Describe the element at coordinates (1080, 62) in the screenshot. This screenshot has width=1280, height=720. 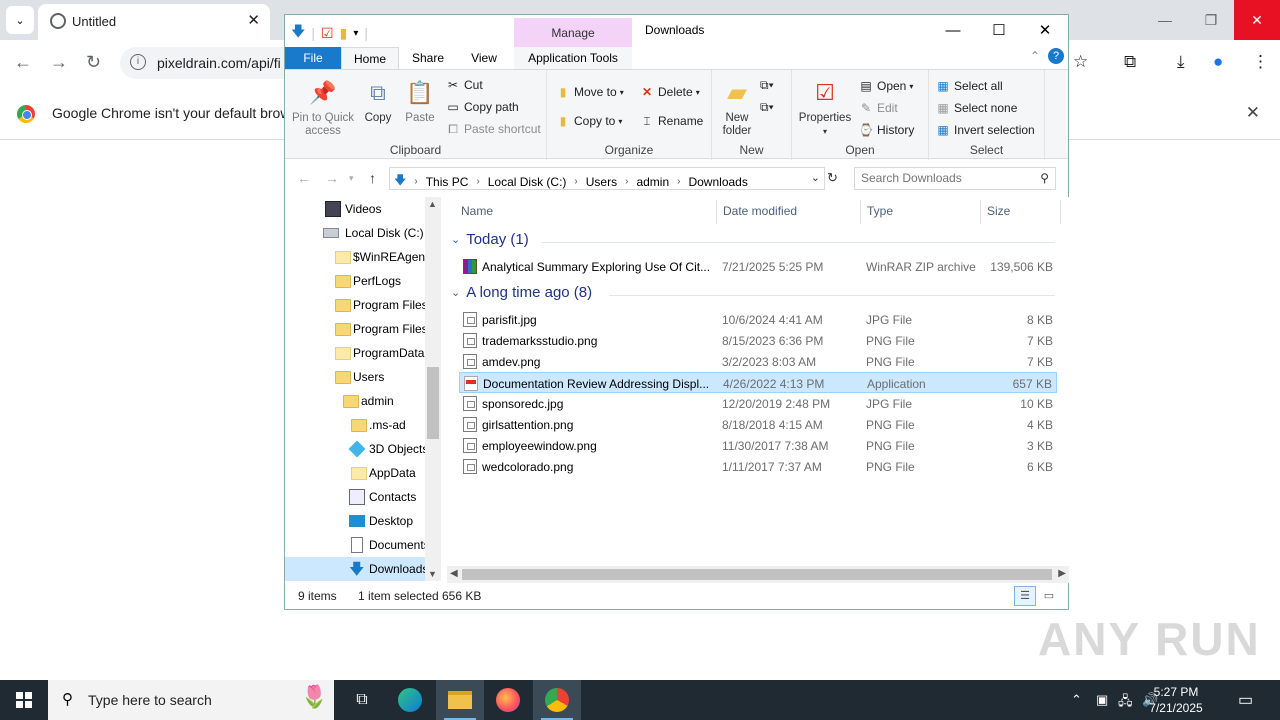
I see `star-icon: ☆` at that location.